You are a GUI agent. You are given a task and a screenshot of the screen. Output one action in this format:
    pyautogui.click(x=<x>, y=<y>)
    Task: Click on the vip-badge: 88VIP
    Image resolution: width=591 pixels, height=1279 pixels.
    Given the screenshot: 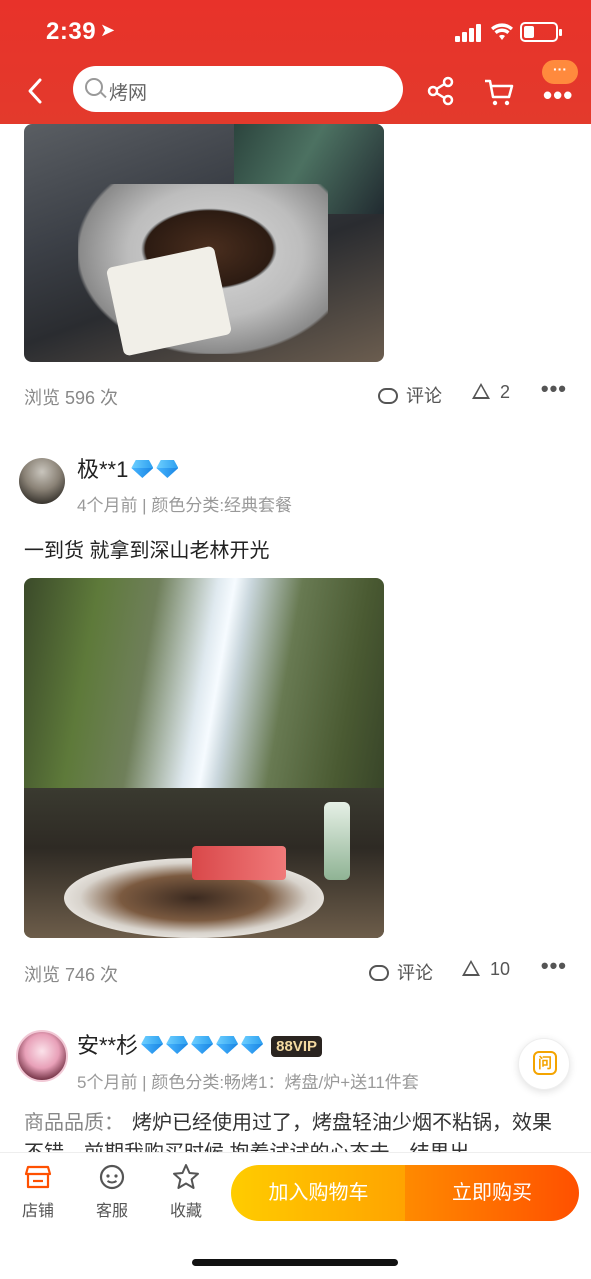 What is the action you would take?
    pyautogui.click(x=296, y=1046)
    